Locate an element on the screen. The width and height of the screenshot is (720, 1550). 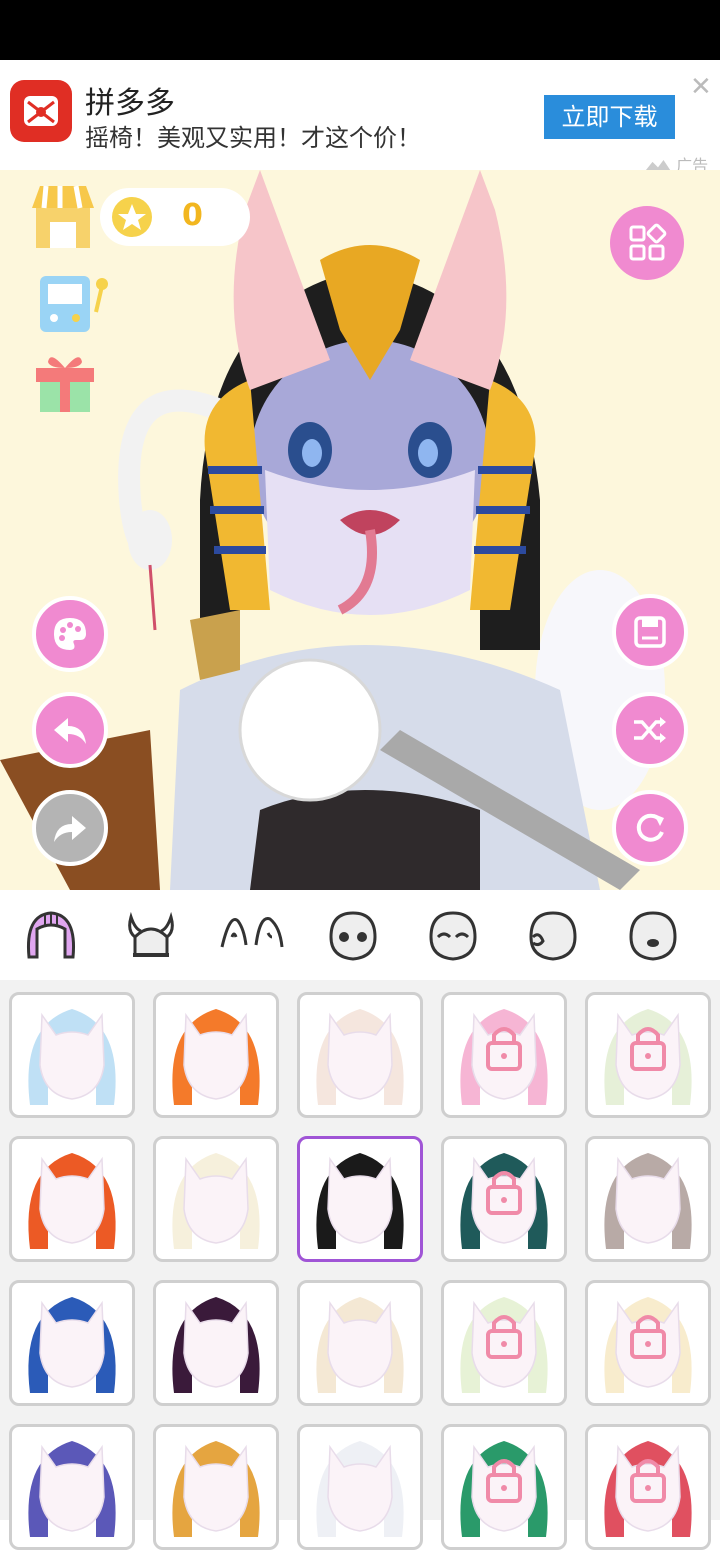
ad-app-name: 拼多多 is located at coordinates (130, 103).